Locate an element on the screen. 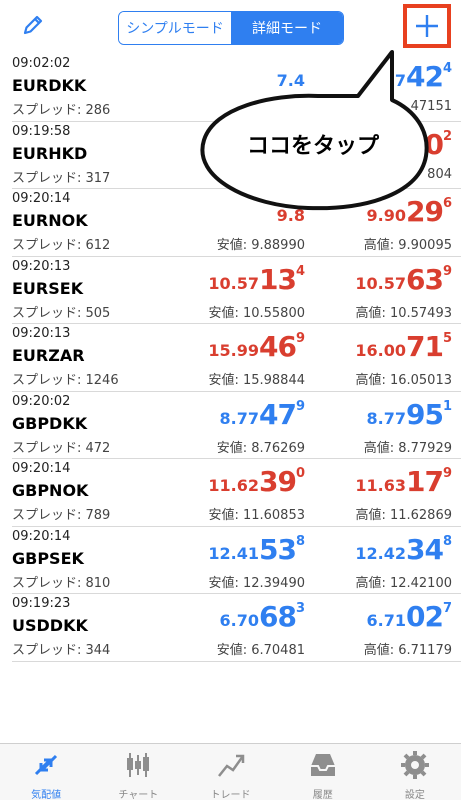 The height and width of the screenshot is (800, 461). bid-price-prefix: 6.70 is located at coordinates (239, 620).